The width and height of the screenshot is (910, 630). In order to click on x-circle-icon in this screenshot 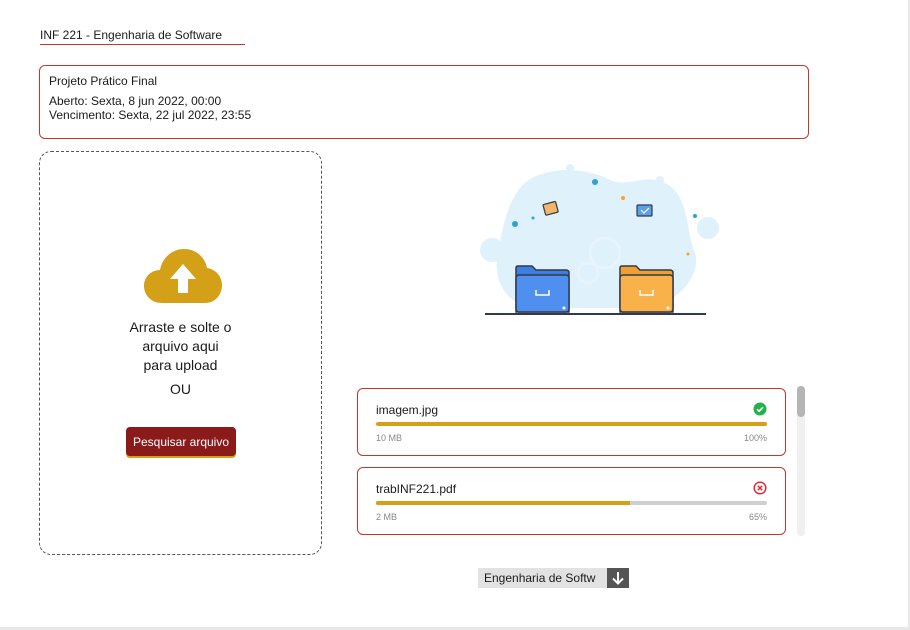, I will do `click(760, 488)`.